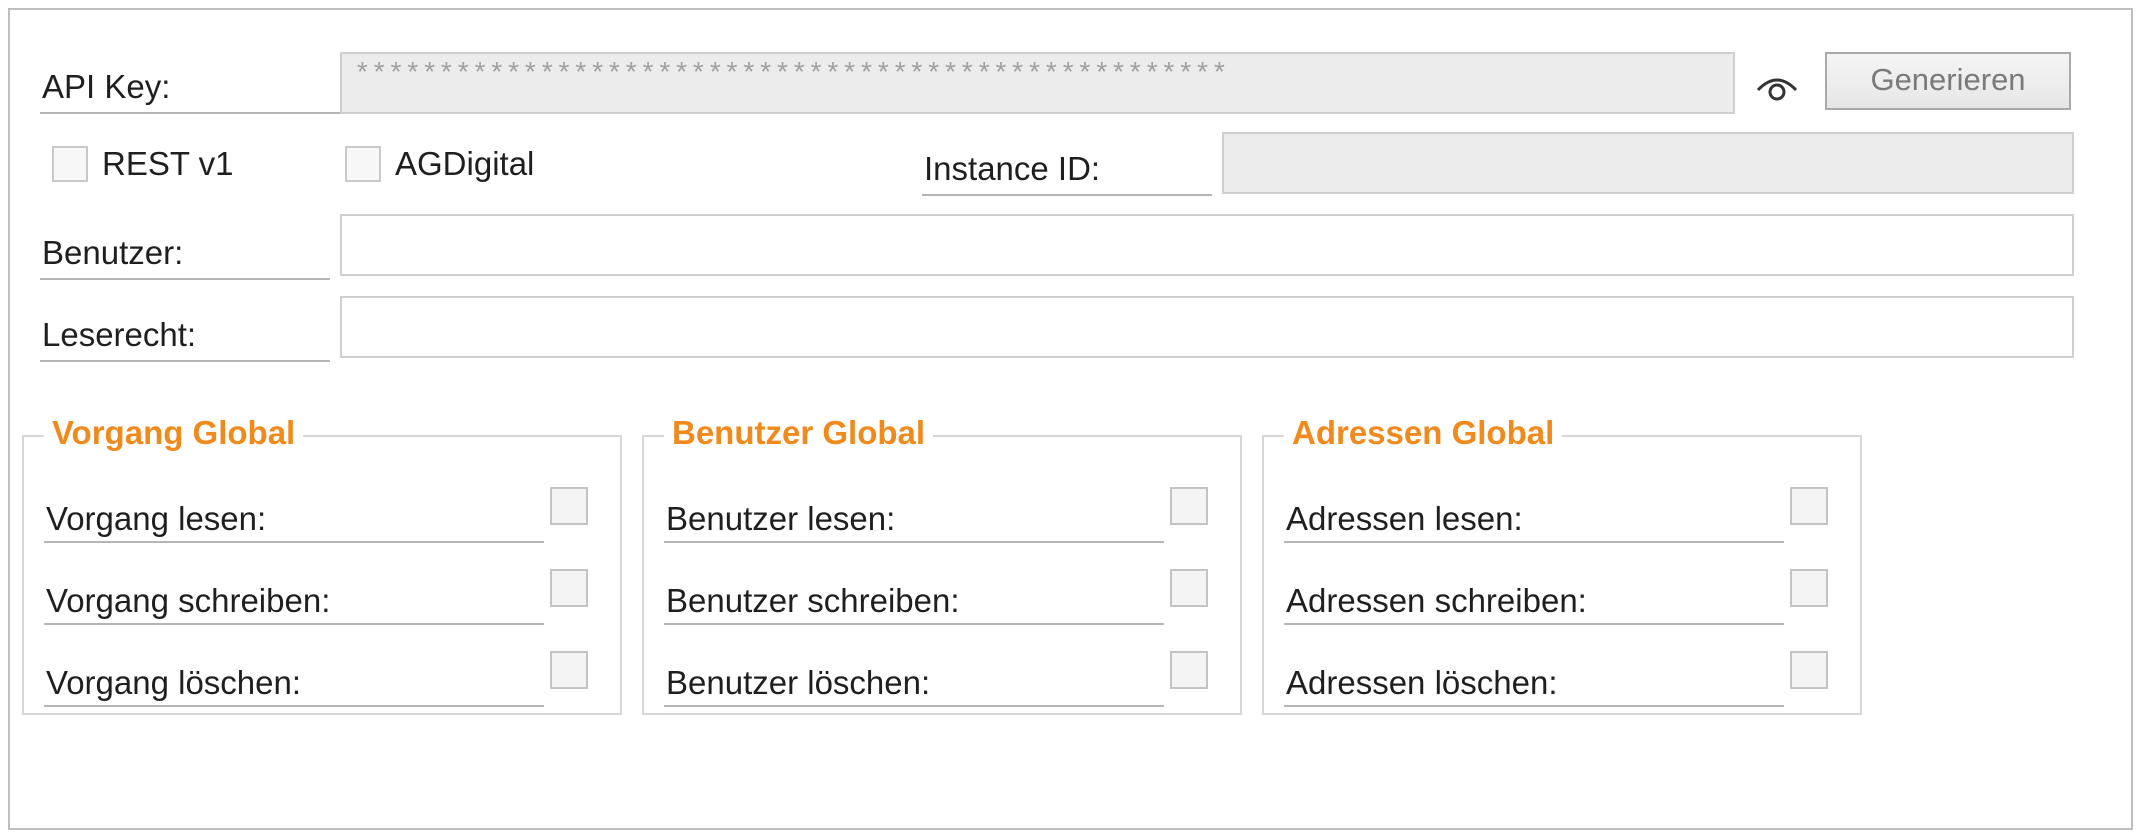 Image resolution: width=2140 pixels, height=838 pixels. I want to click on adressen-global-group: Adressen Global Adressen lesen, so click(1562, 563).